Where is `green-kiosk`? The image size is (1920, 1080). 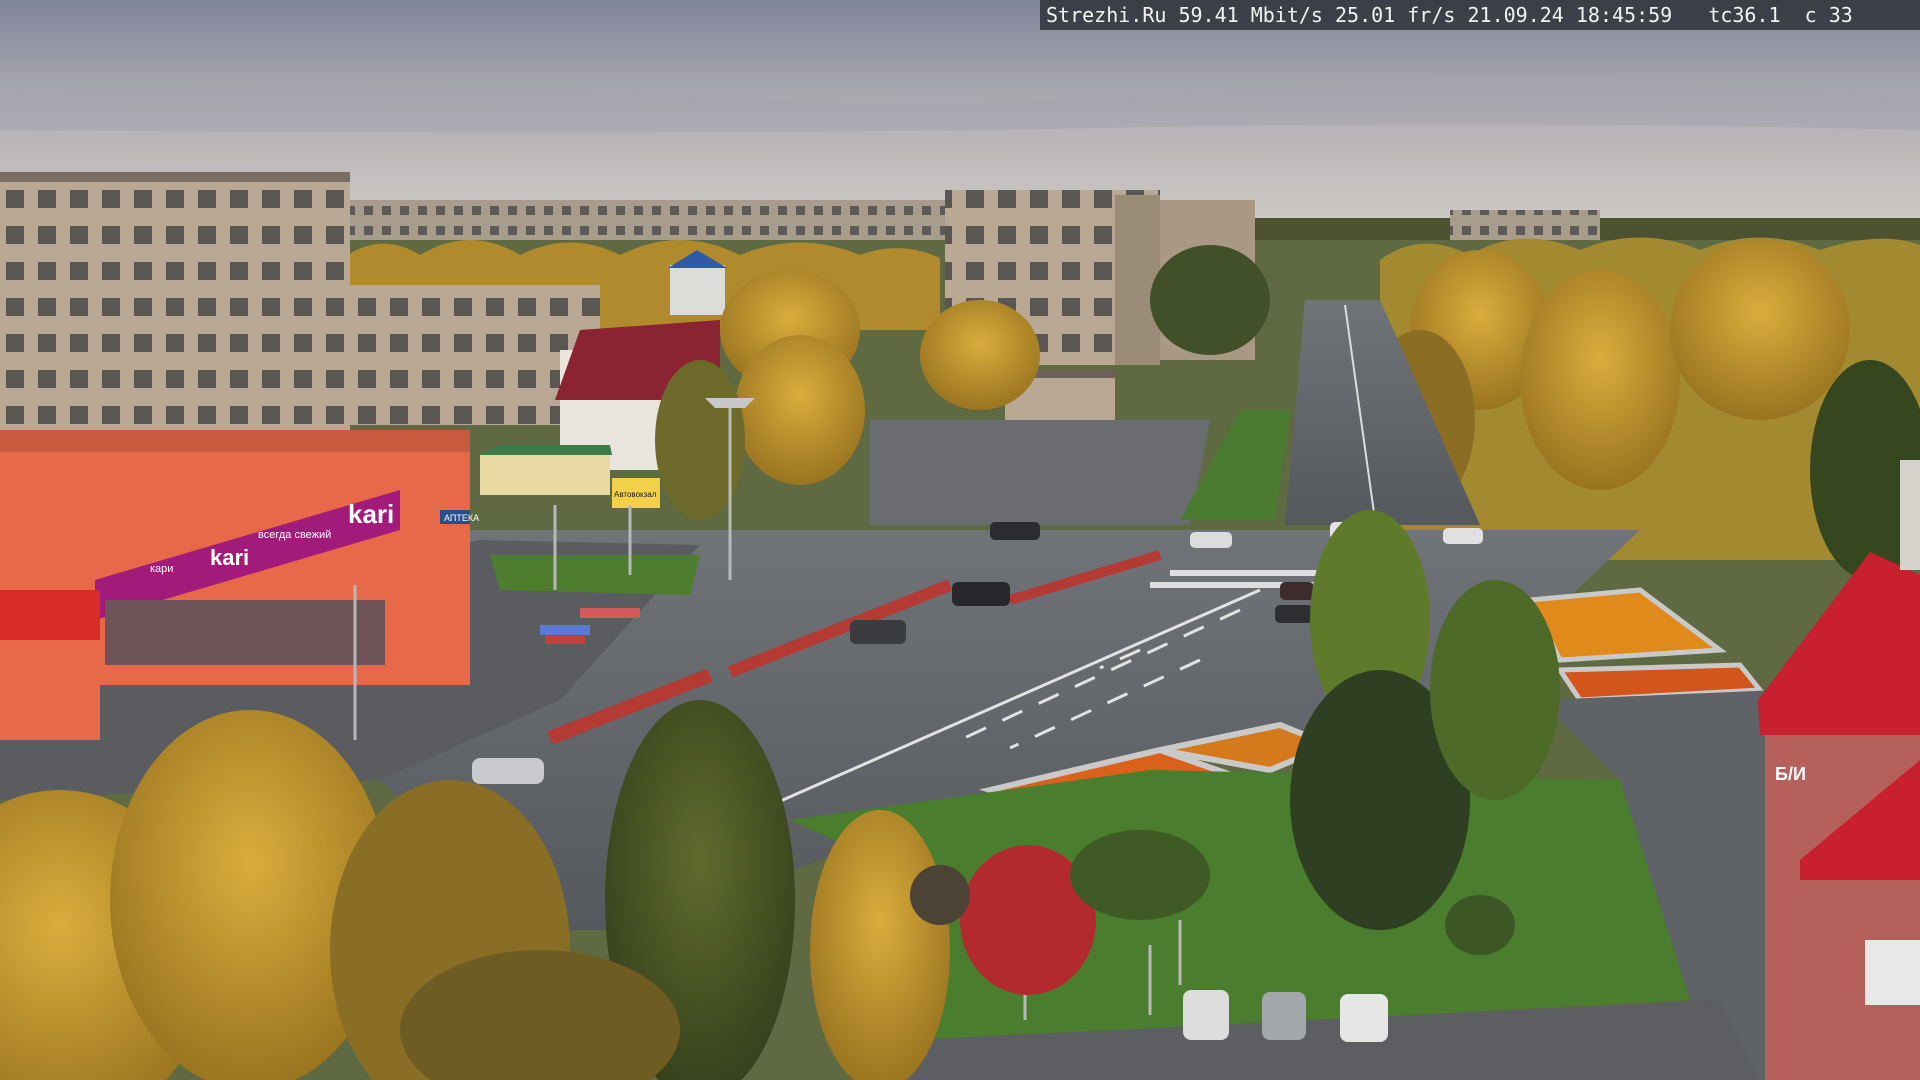
green-kiosk is located at coordinates (545, 475).